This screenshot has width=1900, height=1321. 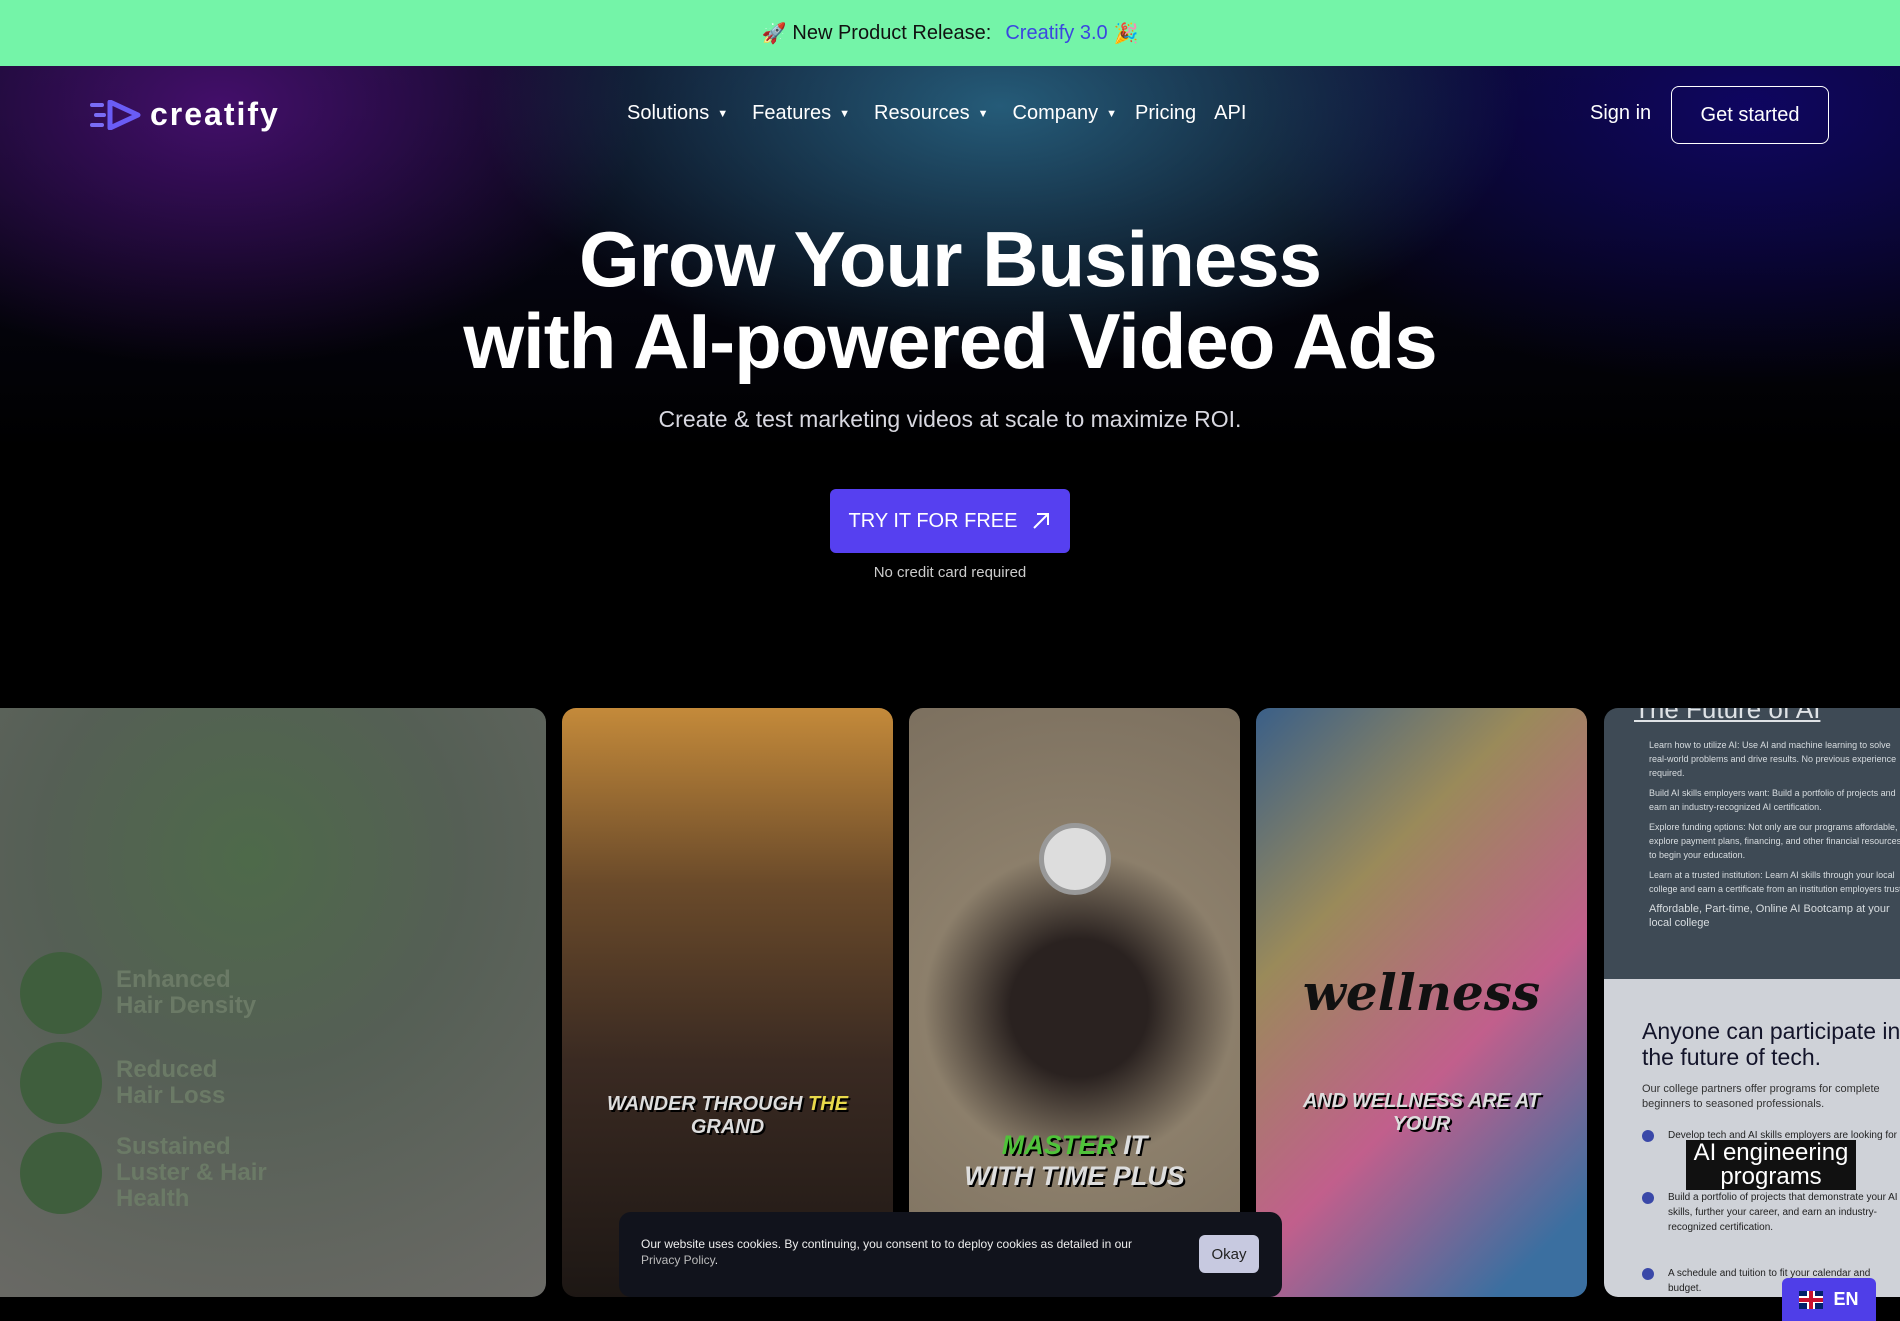 I want to click on announcement-banner: 🚀 New Product Release: Creatify 3.0 🎉, so click(x=950, y=33).